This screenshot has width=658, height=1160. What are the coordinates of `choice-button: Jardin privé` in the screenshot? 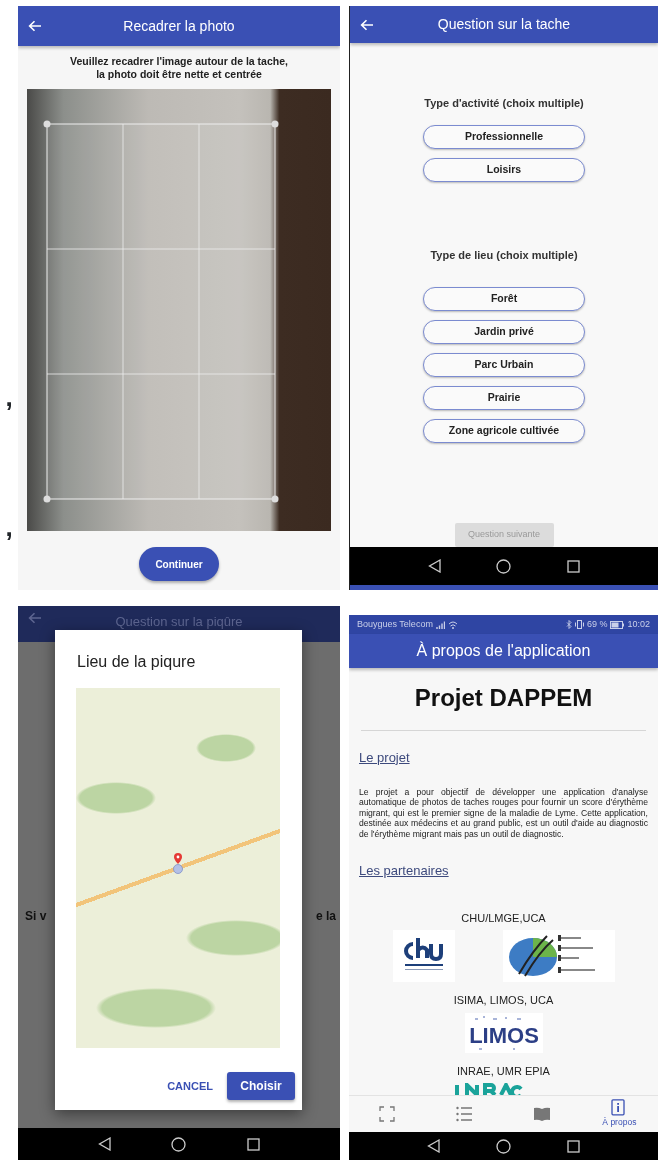 It's located at (504, 332).